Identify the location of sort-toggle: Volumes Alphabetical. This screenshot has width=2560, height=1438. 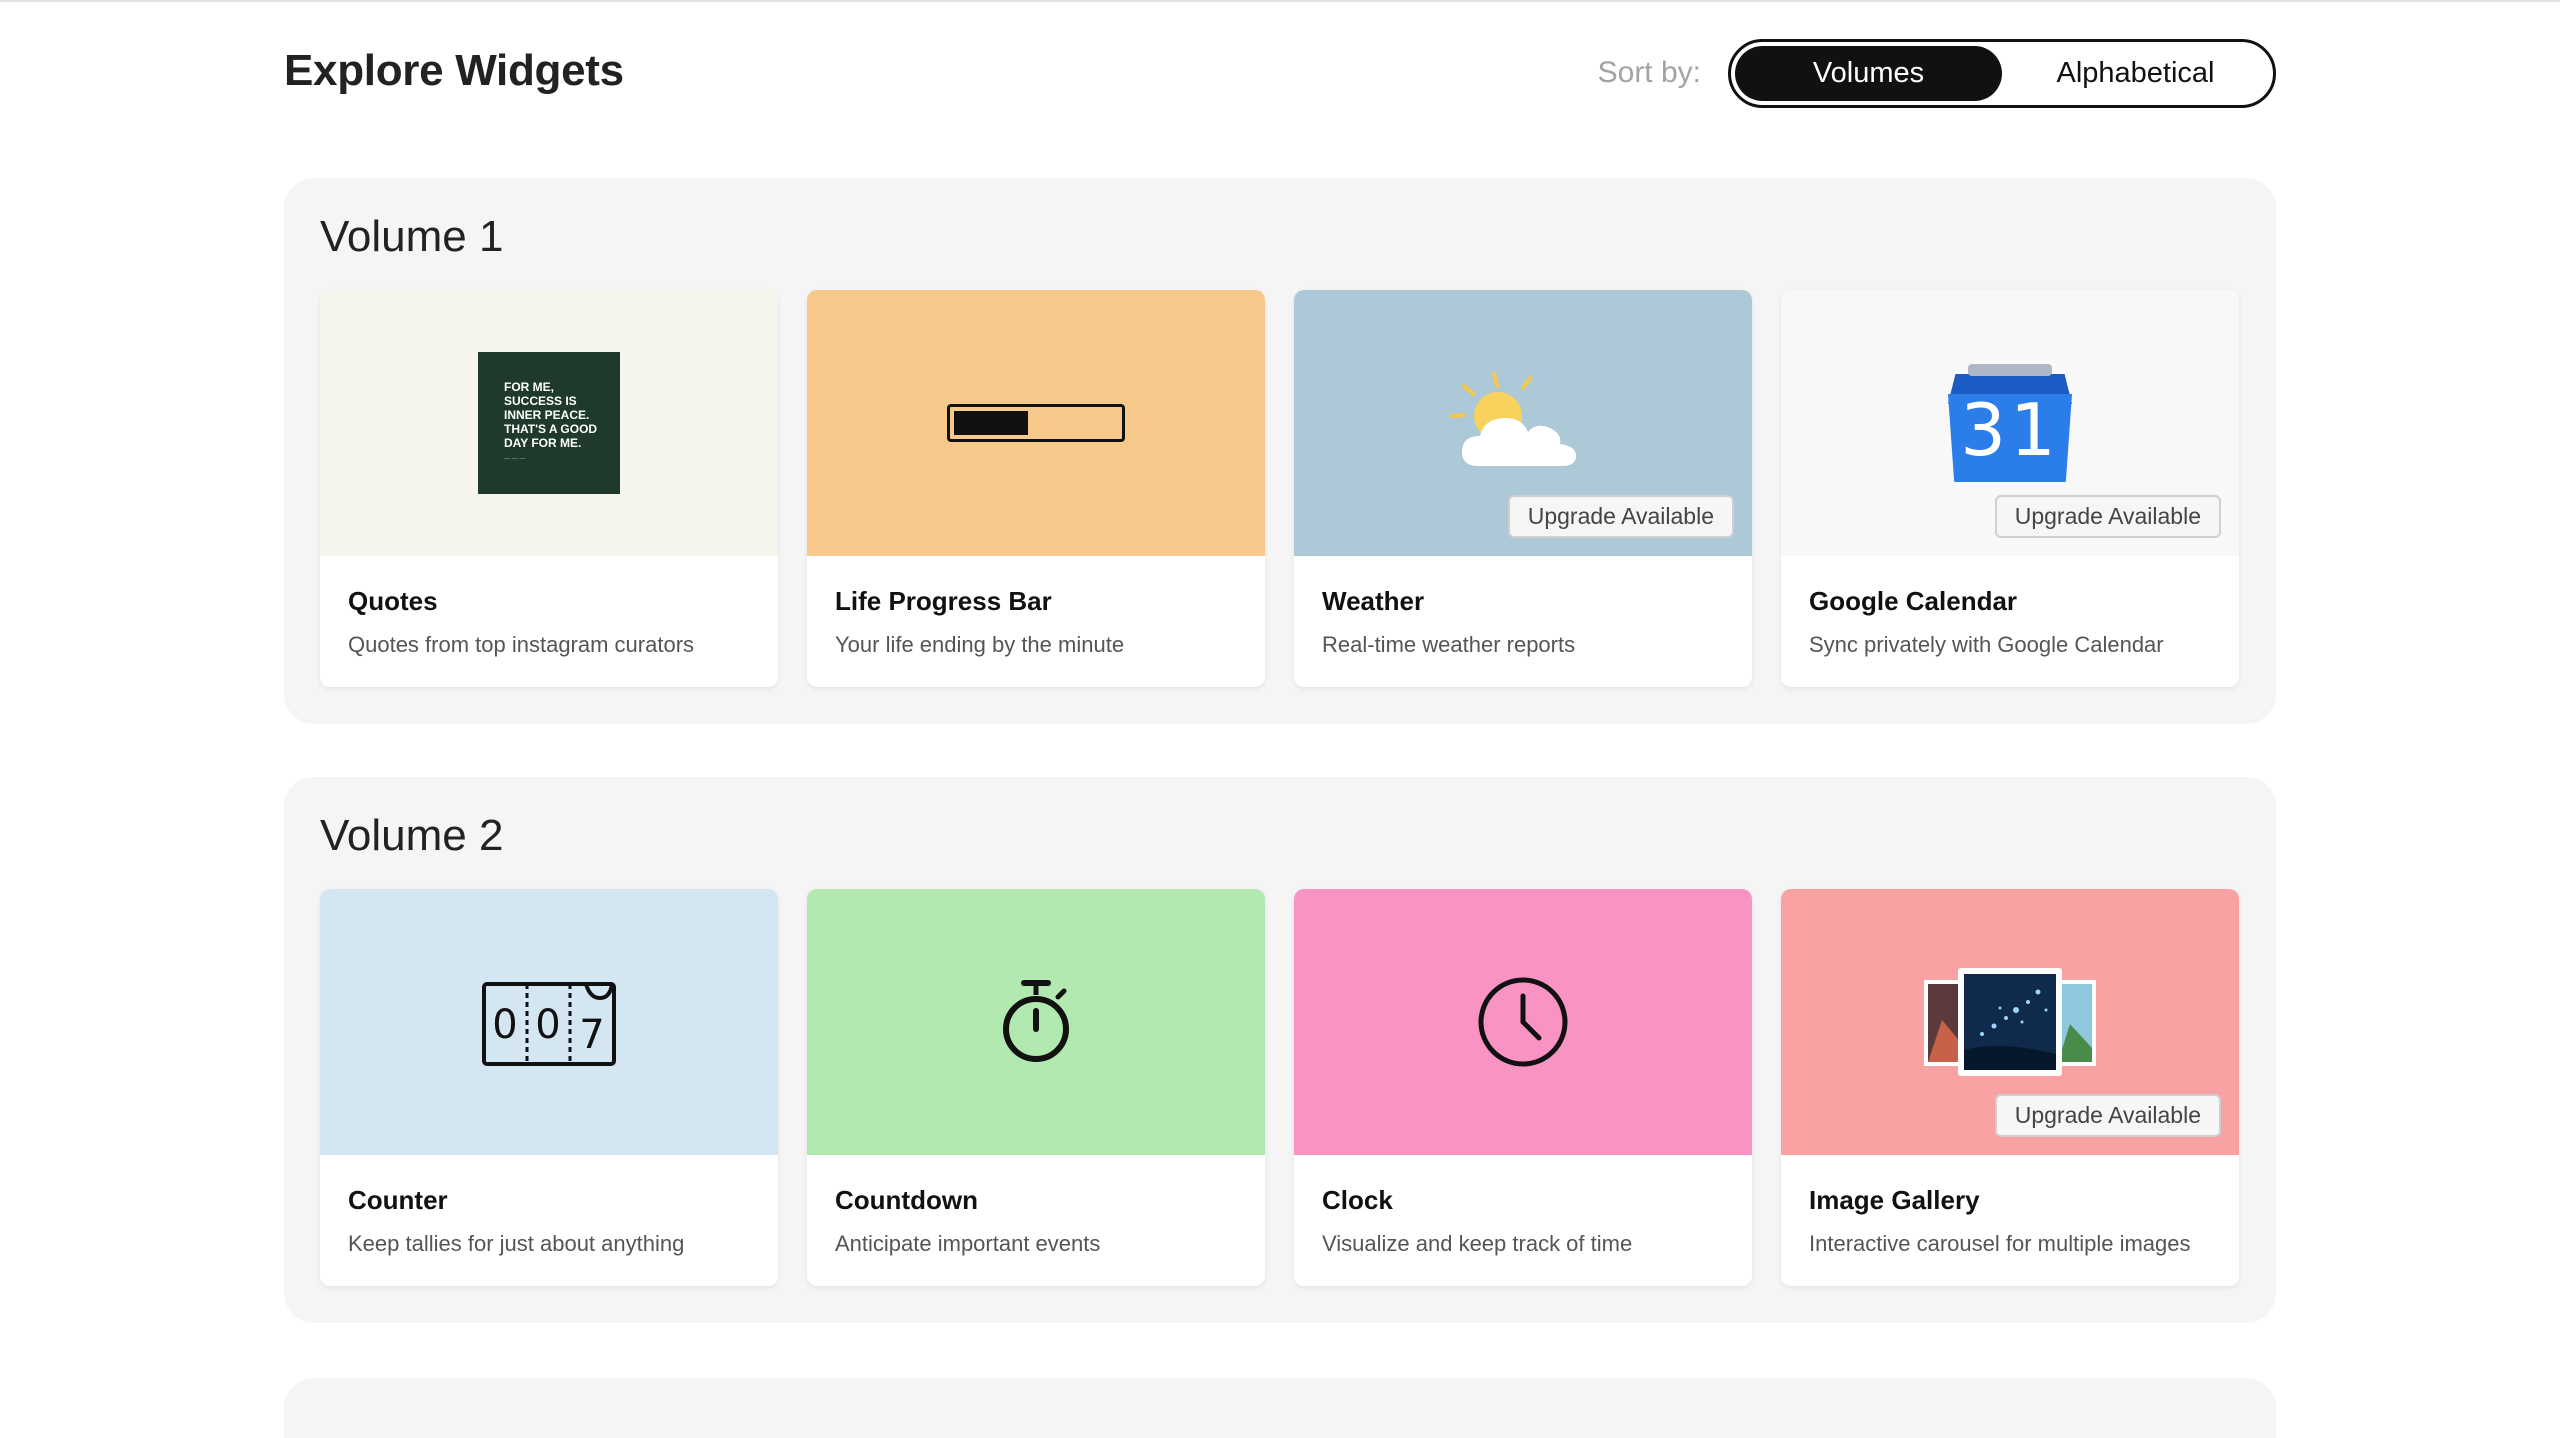
(2002, 73).